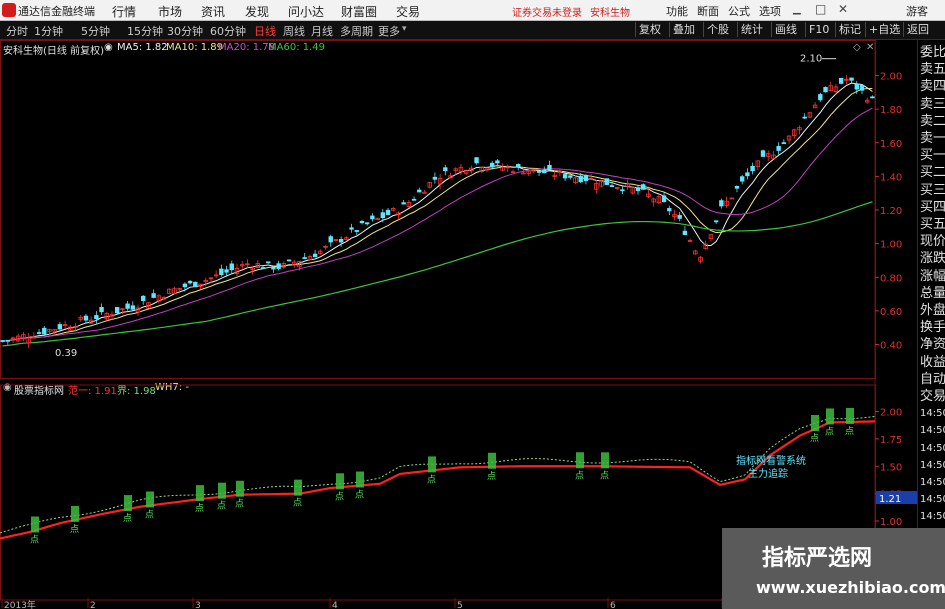 The height and width of the screenshot is (609, 945). Describe the element at coordinates (884, 29) in the screenshot. I see `btn-add-watchlist: +自选` at that location.